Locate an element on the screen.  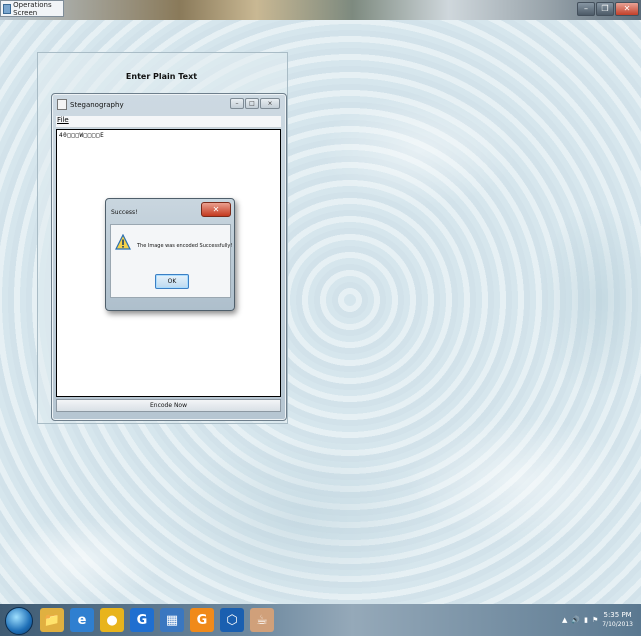
steg-close-button: ⨯ is located at coordinates (270, 103).